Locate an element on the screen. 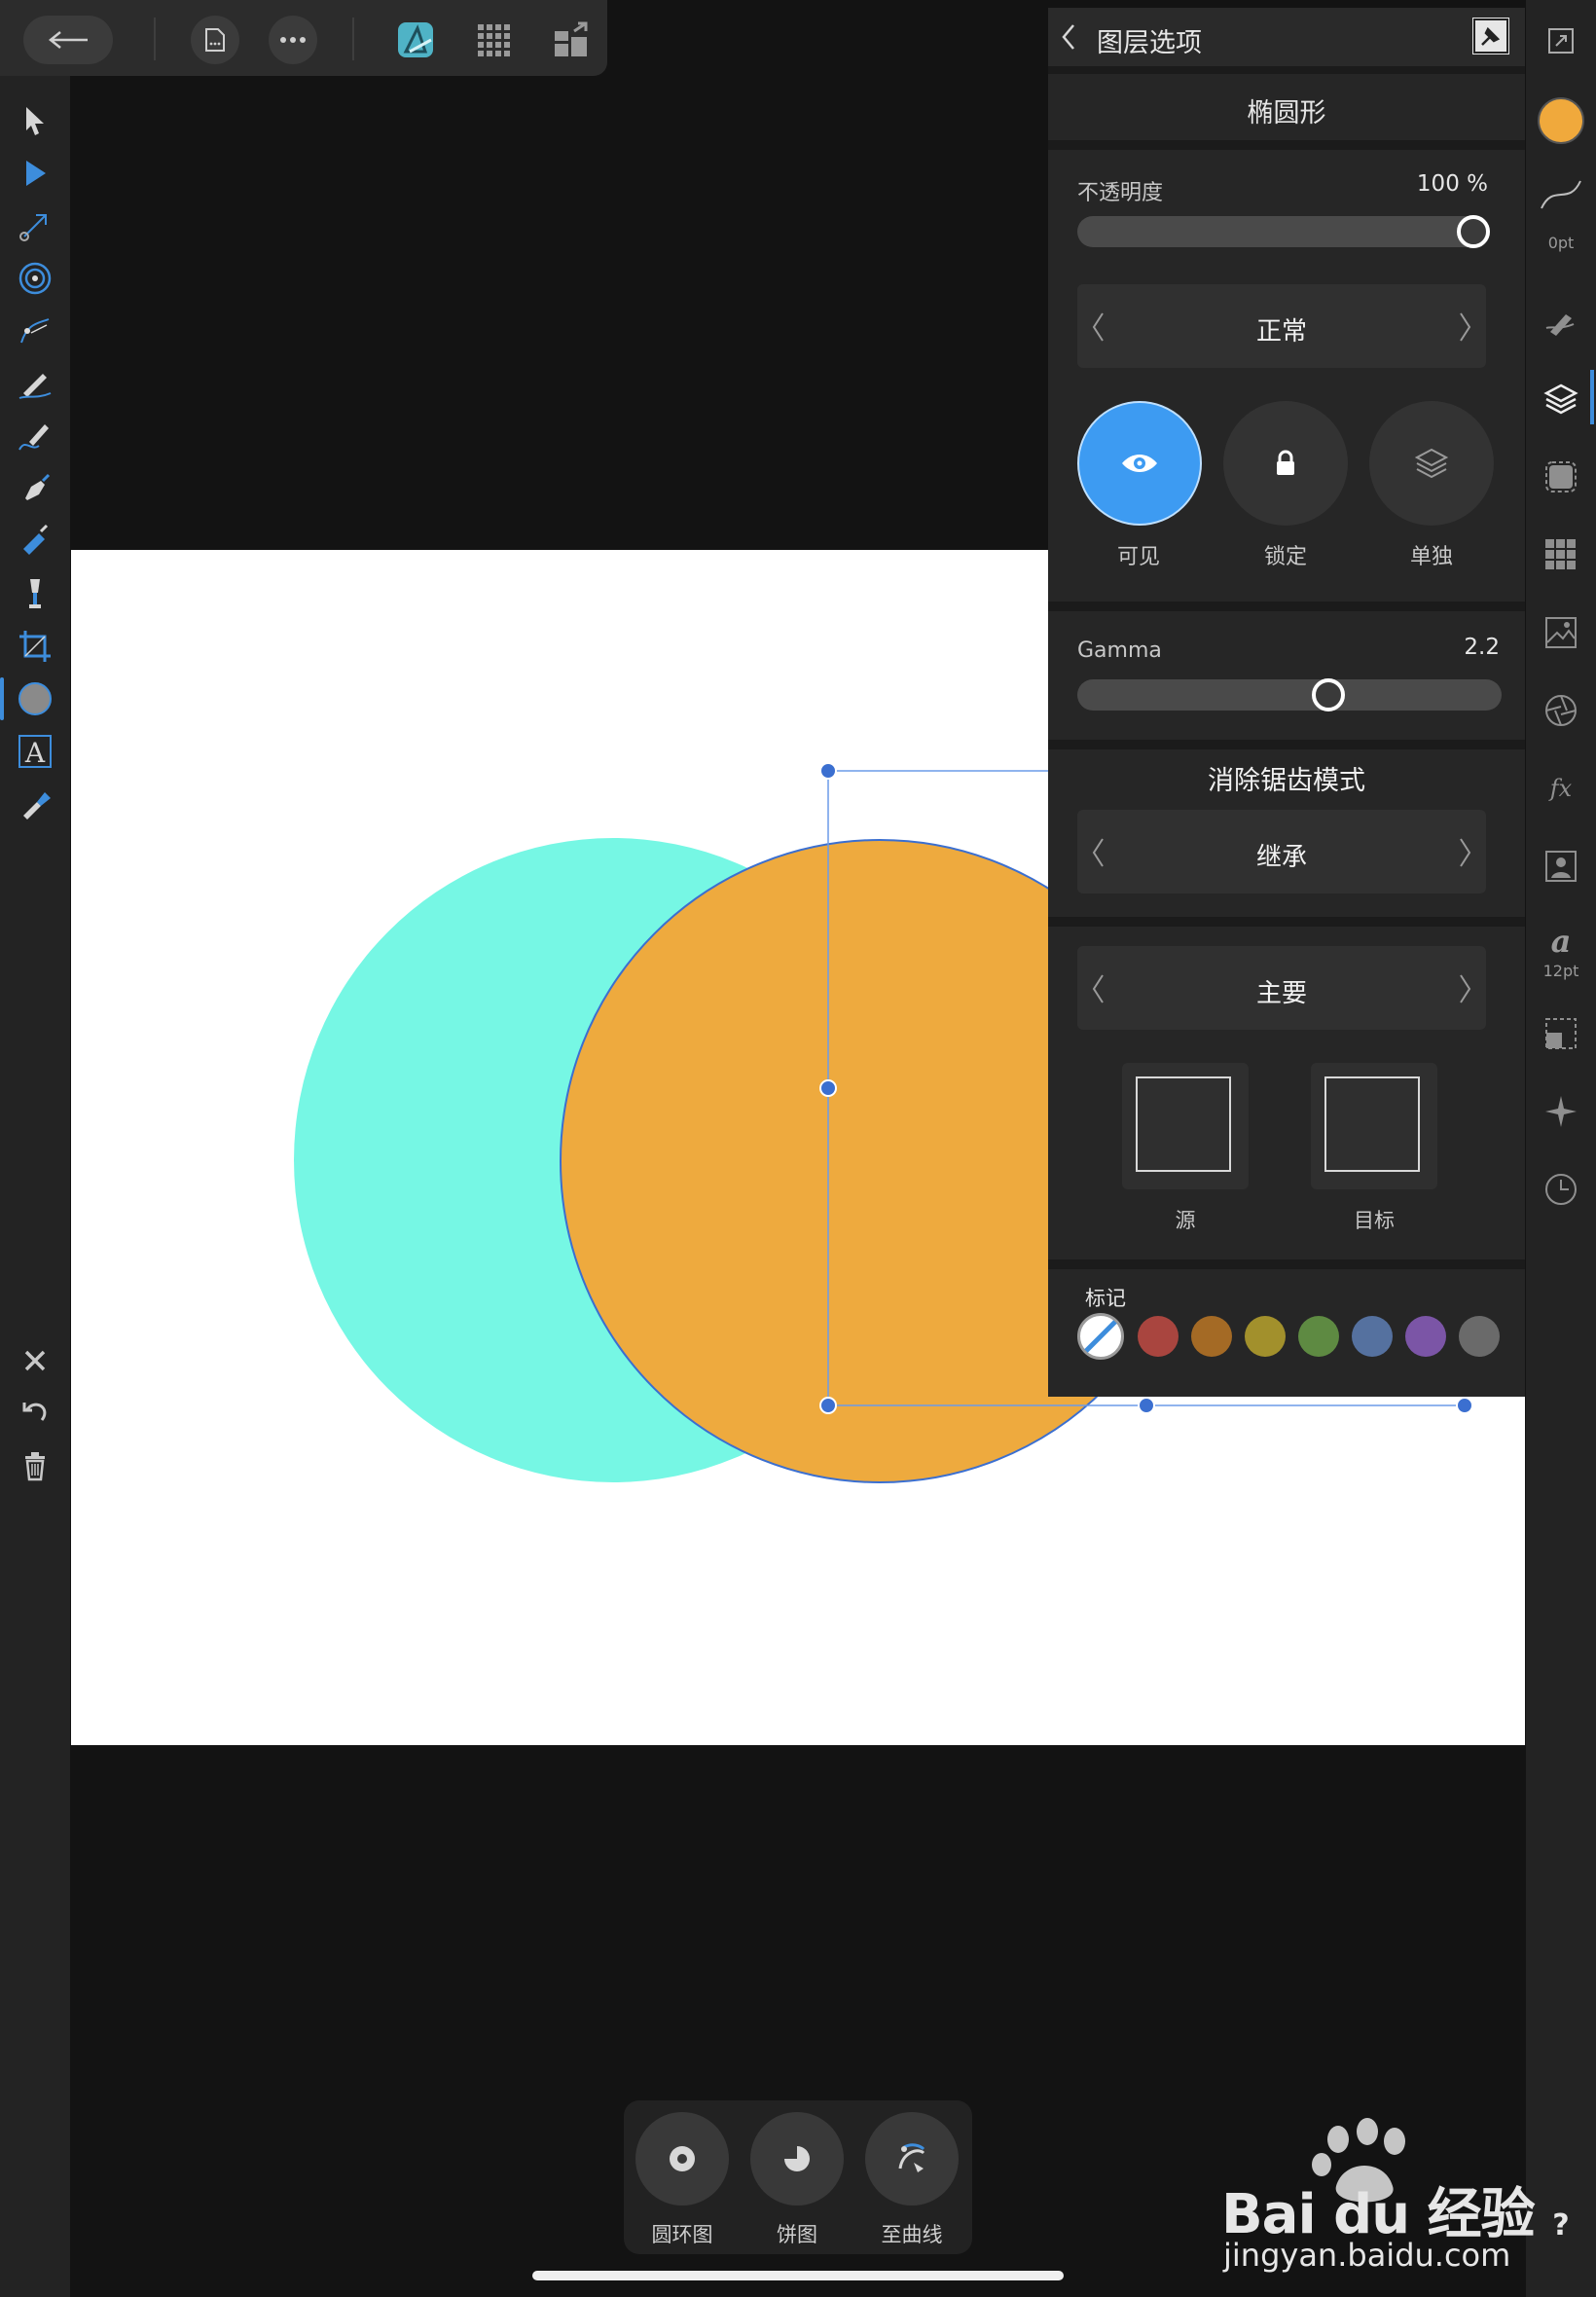 The width and height of the screenshot is (1596, 2297). ellipsis-icon is located at coordinates (293, 40).